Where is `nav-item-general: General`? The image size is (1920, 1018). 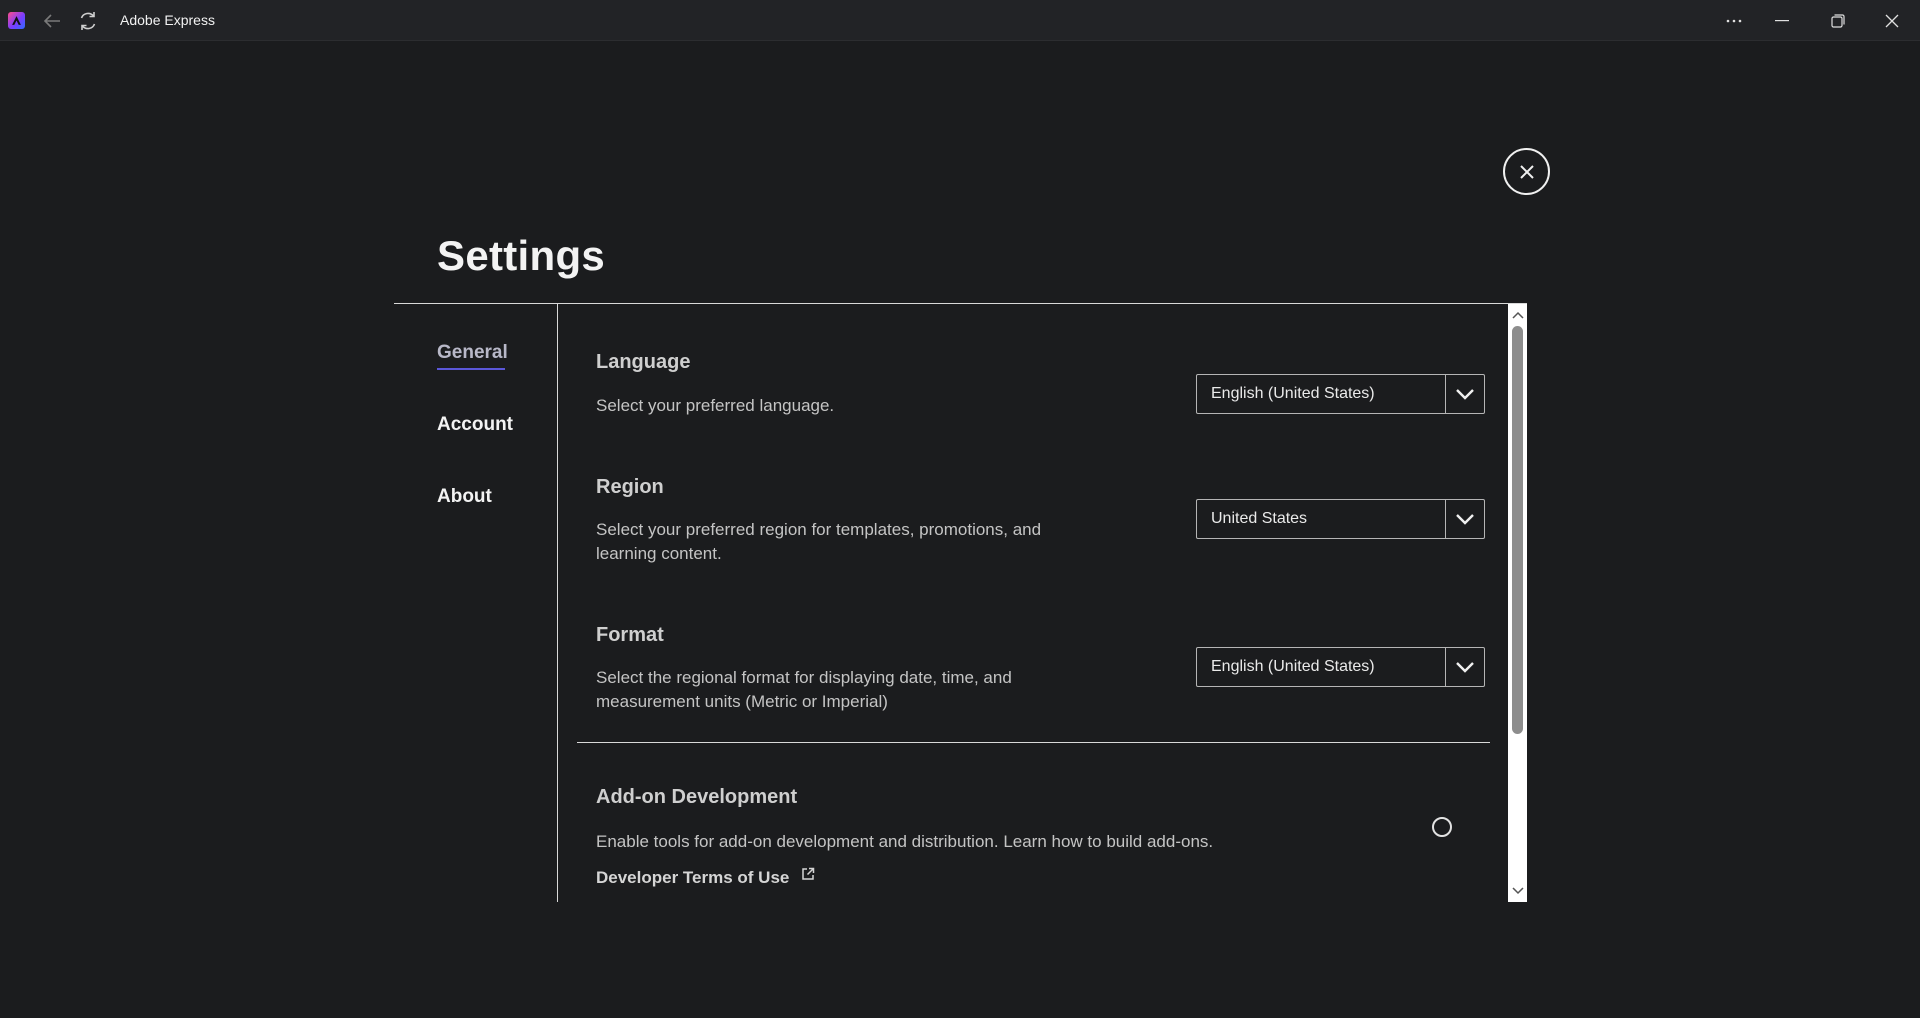
nav-item-general: General is located at coordinates (472, 353).